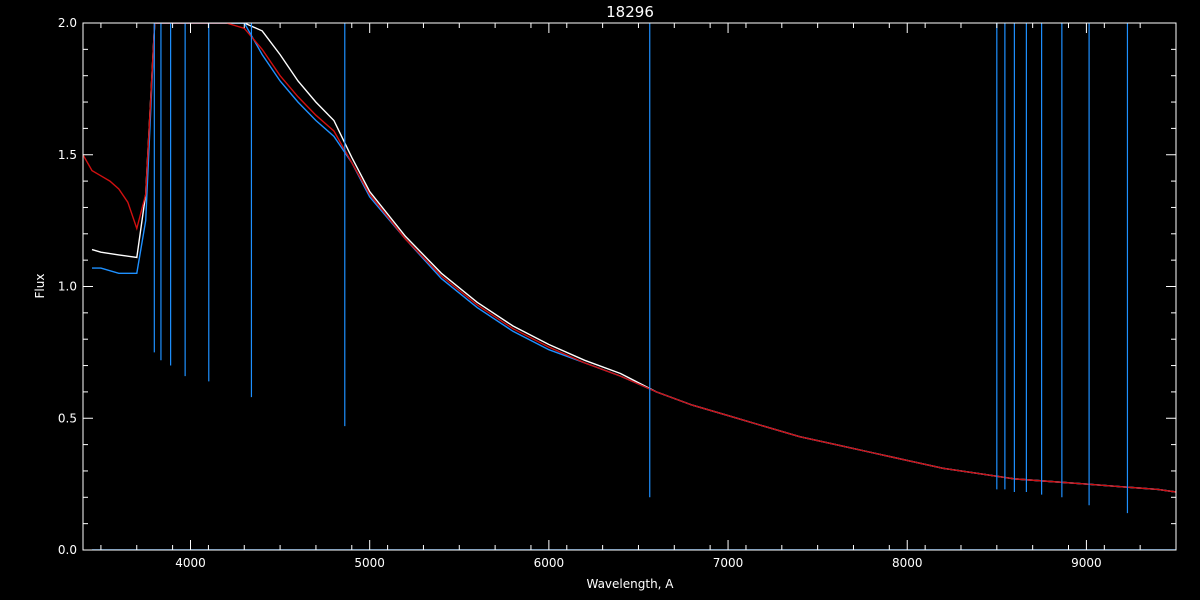 The height and width of the screenshot is (600, 1200). I want to click on x-tick-label: 8000, so click(907, 563).